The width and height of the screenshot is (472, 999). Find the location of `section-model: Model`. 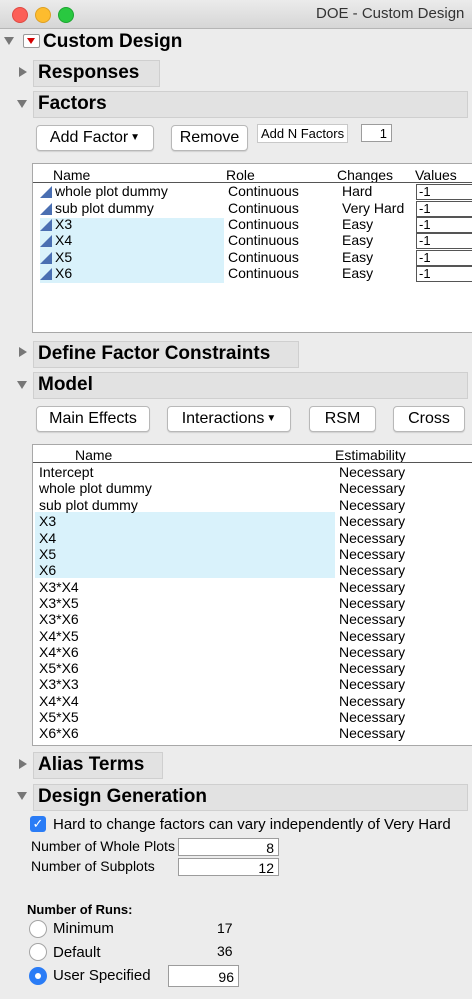

section-model: Model is located at coordinates (250, 385).